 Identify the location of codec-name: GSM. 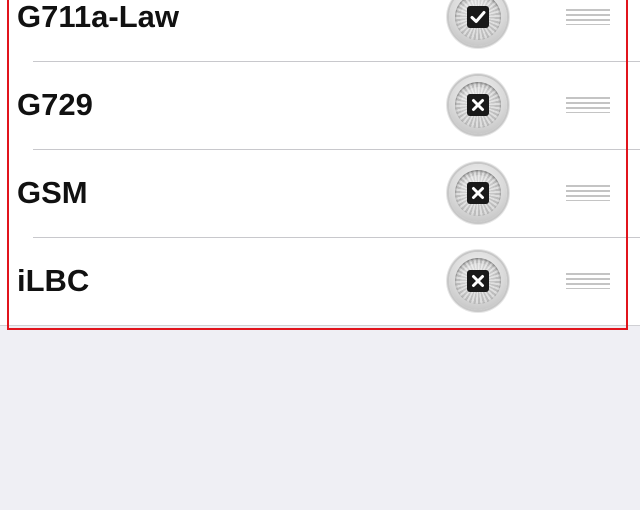
(52, 192).